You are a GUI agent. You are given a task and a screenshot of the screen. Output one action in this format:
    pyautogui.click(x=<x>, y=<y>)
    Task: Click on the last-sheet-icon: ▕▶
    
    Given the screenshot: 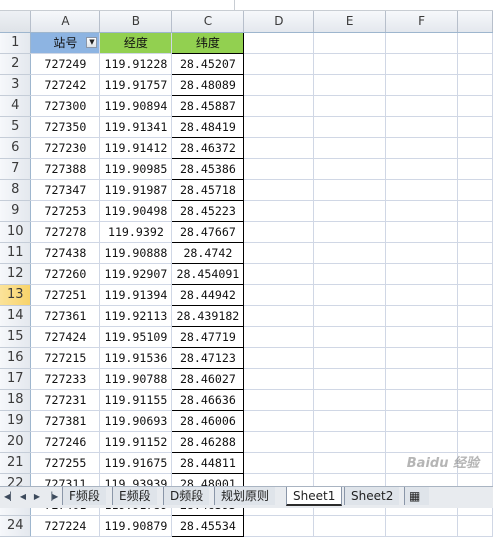 What is the action you would take?
    pyautogui.click(x=52, y=497)
    